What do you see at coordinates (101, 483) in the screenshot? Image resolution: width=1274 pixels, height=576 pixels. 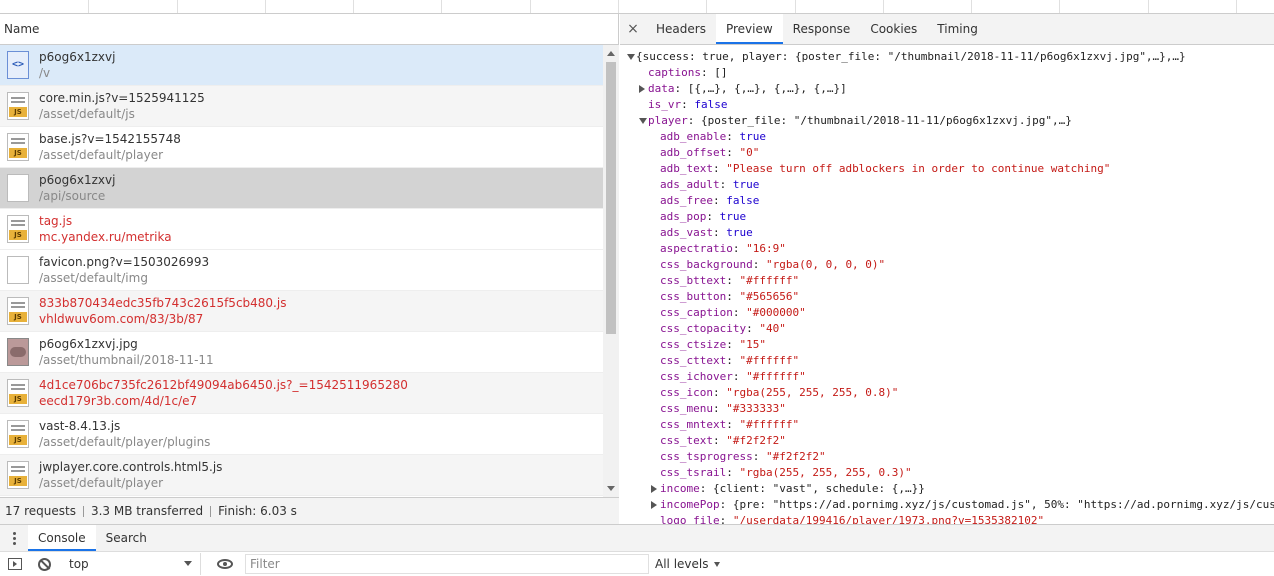 I see `request-path: /asset/default/player` at bounding box center [101, 483].